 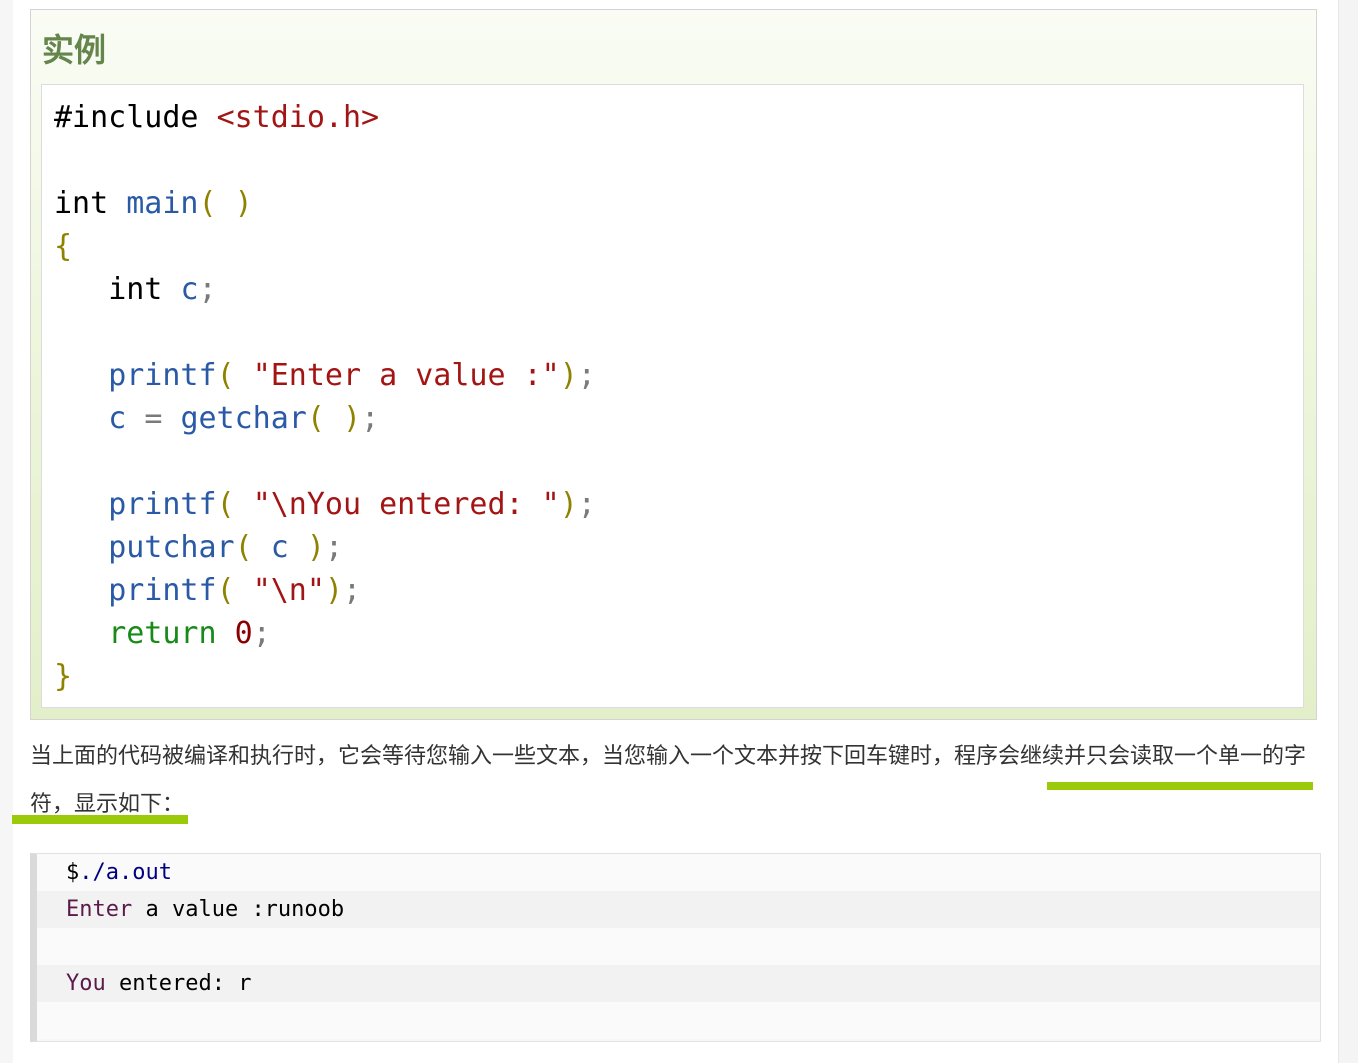 What do you see at coordinates (189, 633) in the screenshot?
I see `code-line-13: return 0;` at bounding box center [189, 633].